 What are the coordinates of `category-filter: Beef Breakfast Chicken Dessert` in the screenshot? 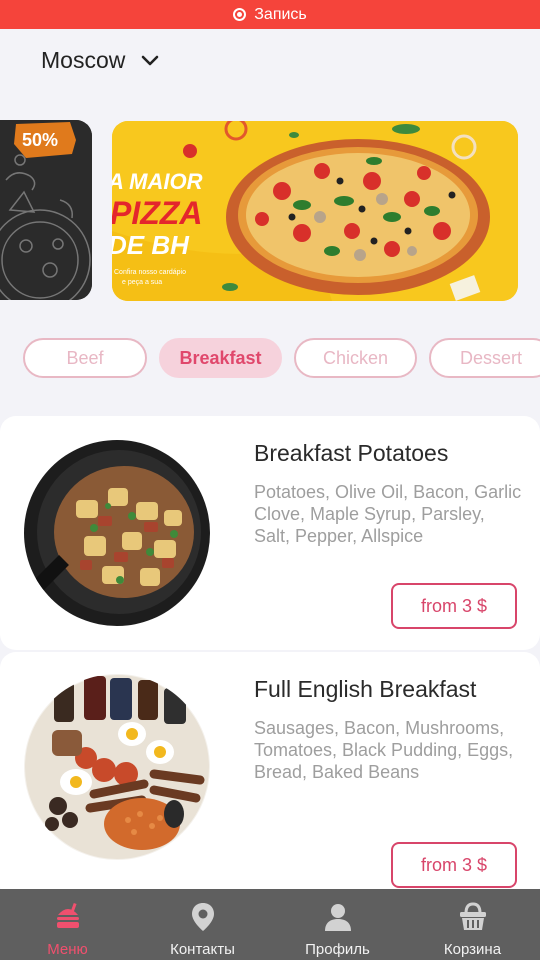 It's located at (270, 359).